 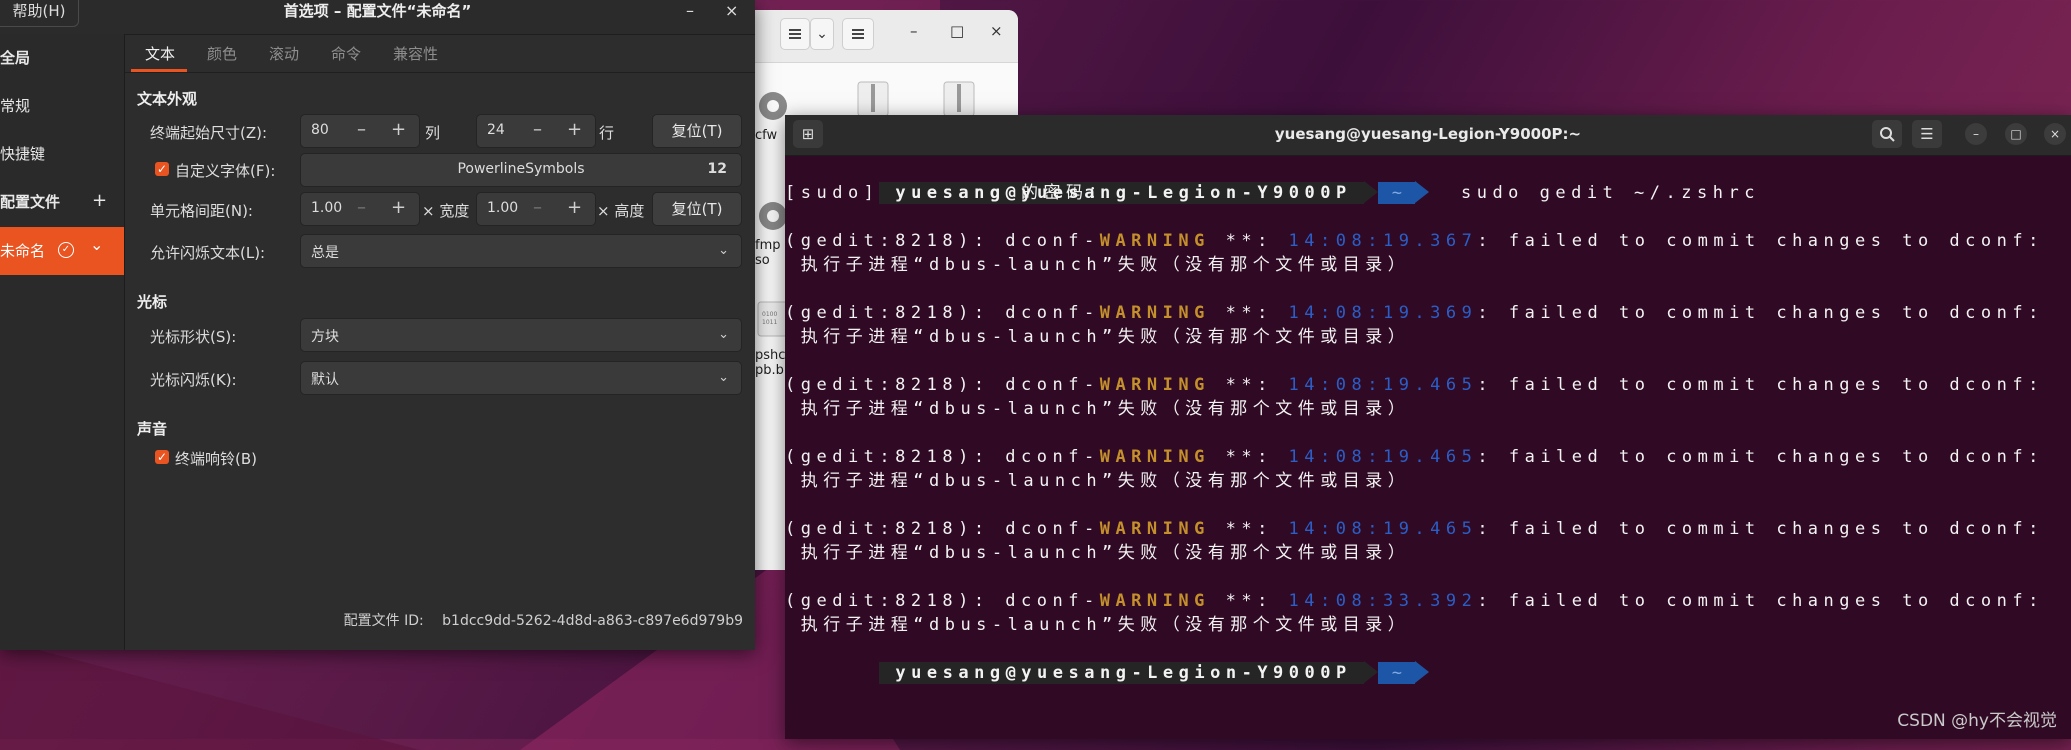 I want to click on preferences-sidebar: 全局 常规 快捷键 配置文件 + 未命名 ✓ ⌄, so click(x=62, y=342).